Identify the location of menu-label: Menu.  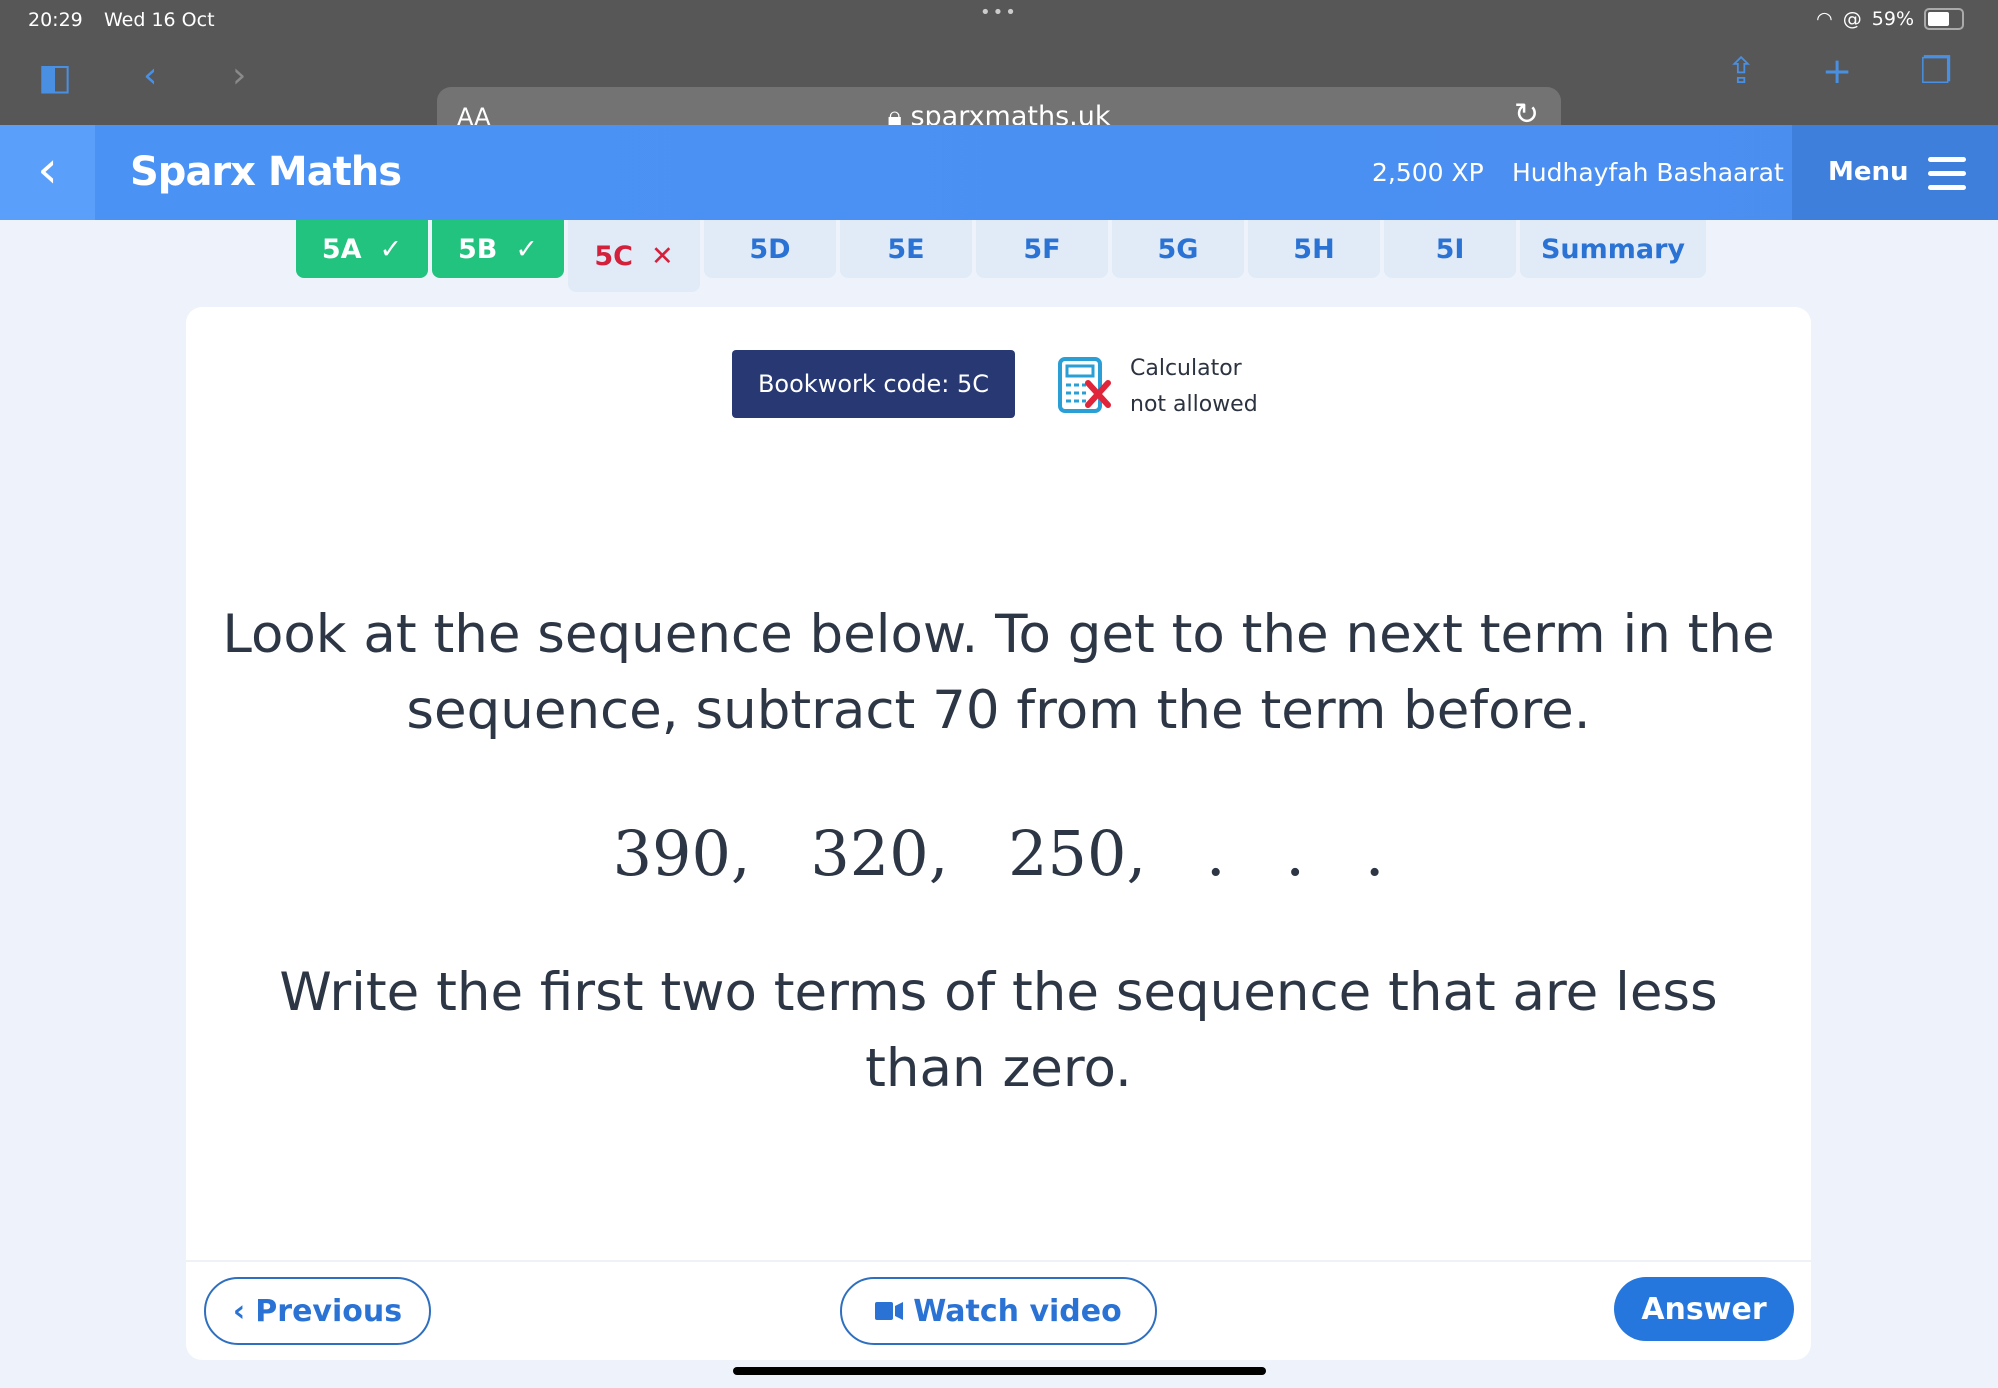
(1868, 172).